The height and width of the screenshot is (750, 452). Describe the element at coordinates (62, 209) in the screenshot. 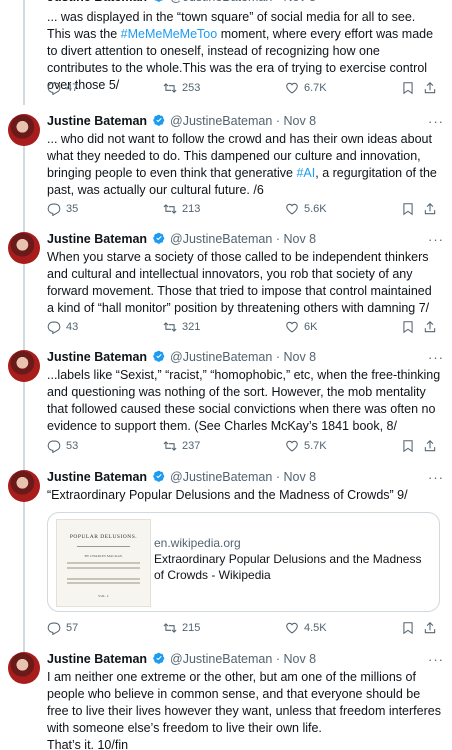

I see `reply-button: 35` at that location.